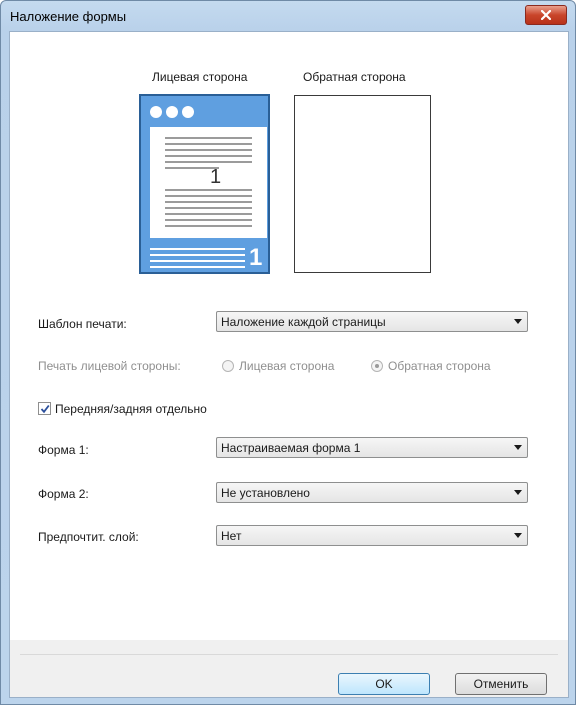  What do you see at coordinates (303, 321) in the screenshot?
I see `print-template-value: Наложение каждой страницы` at bounding box center [303, 321].